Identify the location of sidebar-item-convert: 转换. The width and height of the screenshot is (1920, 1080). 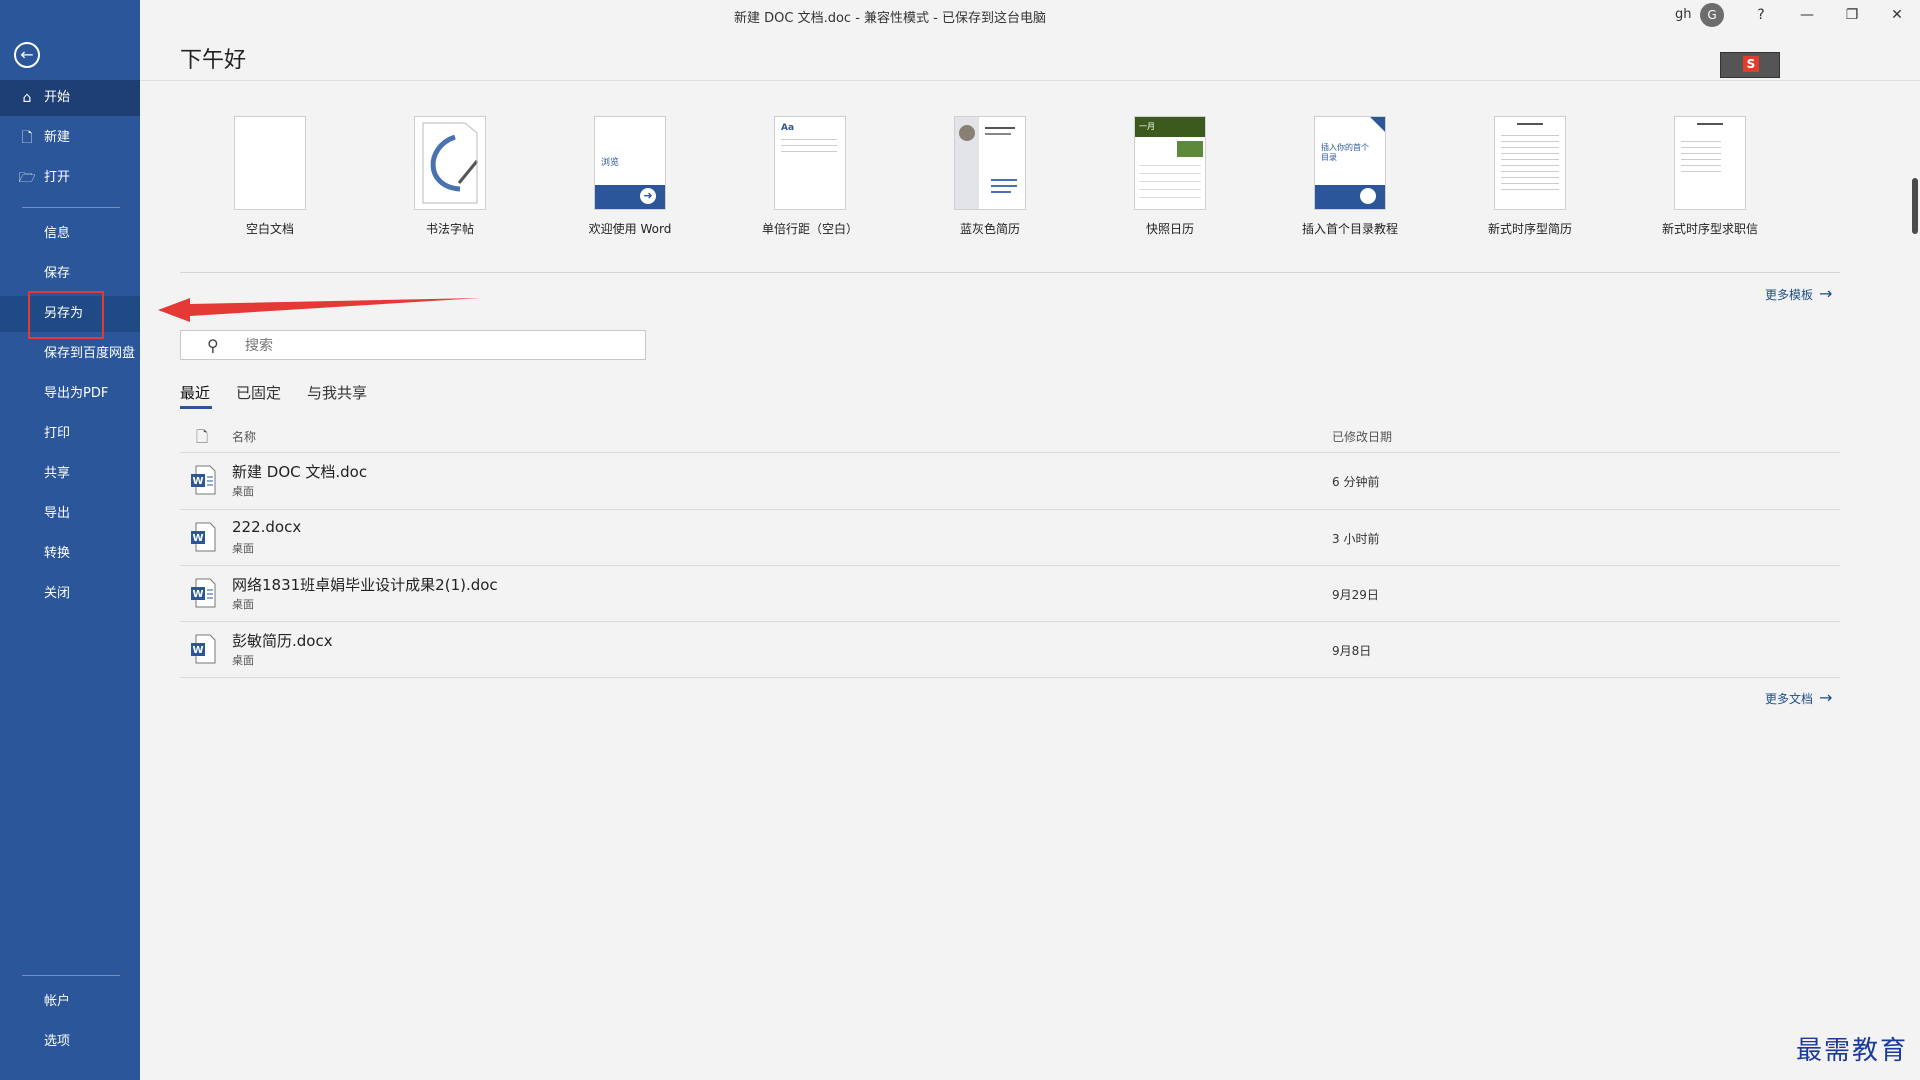
(70, 554).